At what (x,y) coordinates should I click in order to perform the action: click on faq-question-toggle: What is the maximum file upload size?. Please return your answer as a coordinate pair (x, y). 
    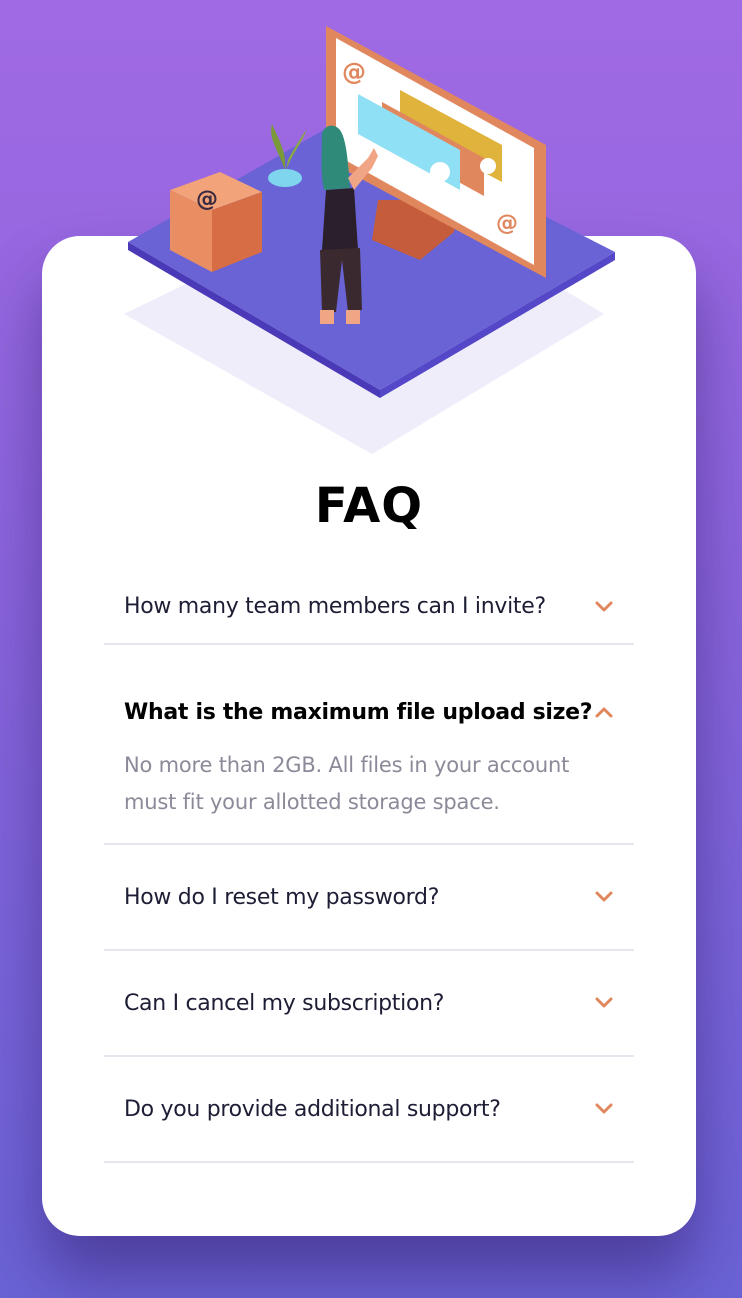
    Looking at the image, I should click on (369, 712).